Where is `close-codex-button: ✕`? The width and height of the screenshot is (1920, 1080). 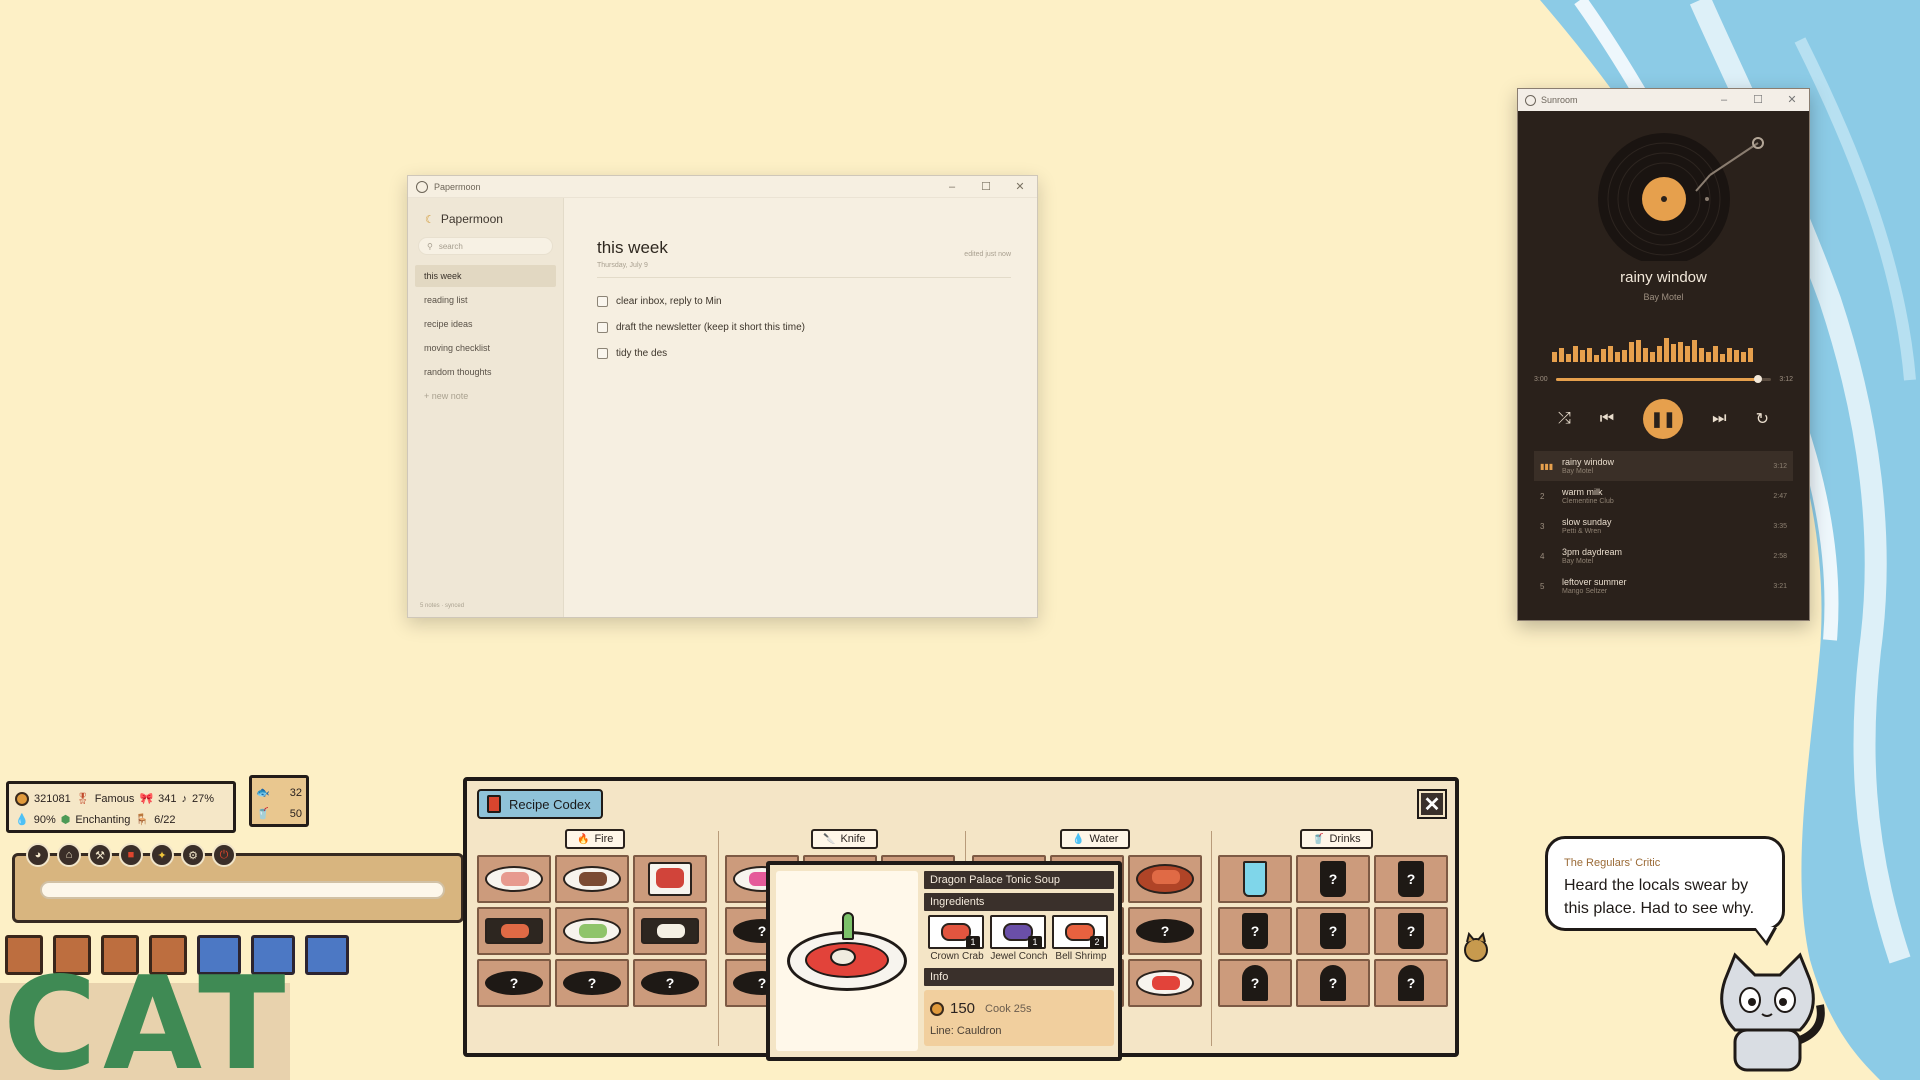 close-codex-button: ✕ is located at coordinates (1432, 804).